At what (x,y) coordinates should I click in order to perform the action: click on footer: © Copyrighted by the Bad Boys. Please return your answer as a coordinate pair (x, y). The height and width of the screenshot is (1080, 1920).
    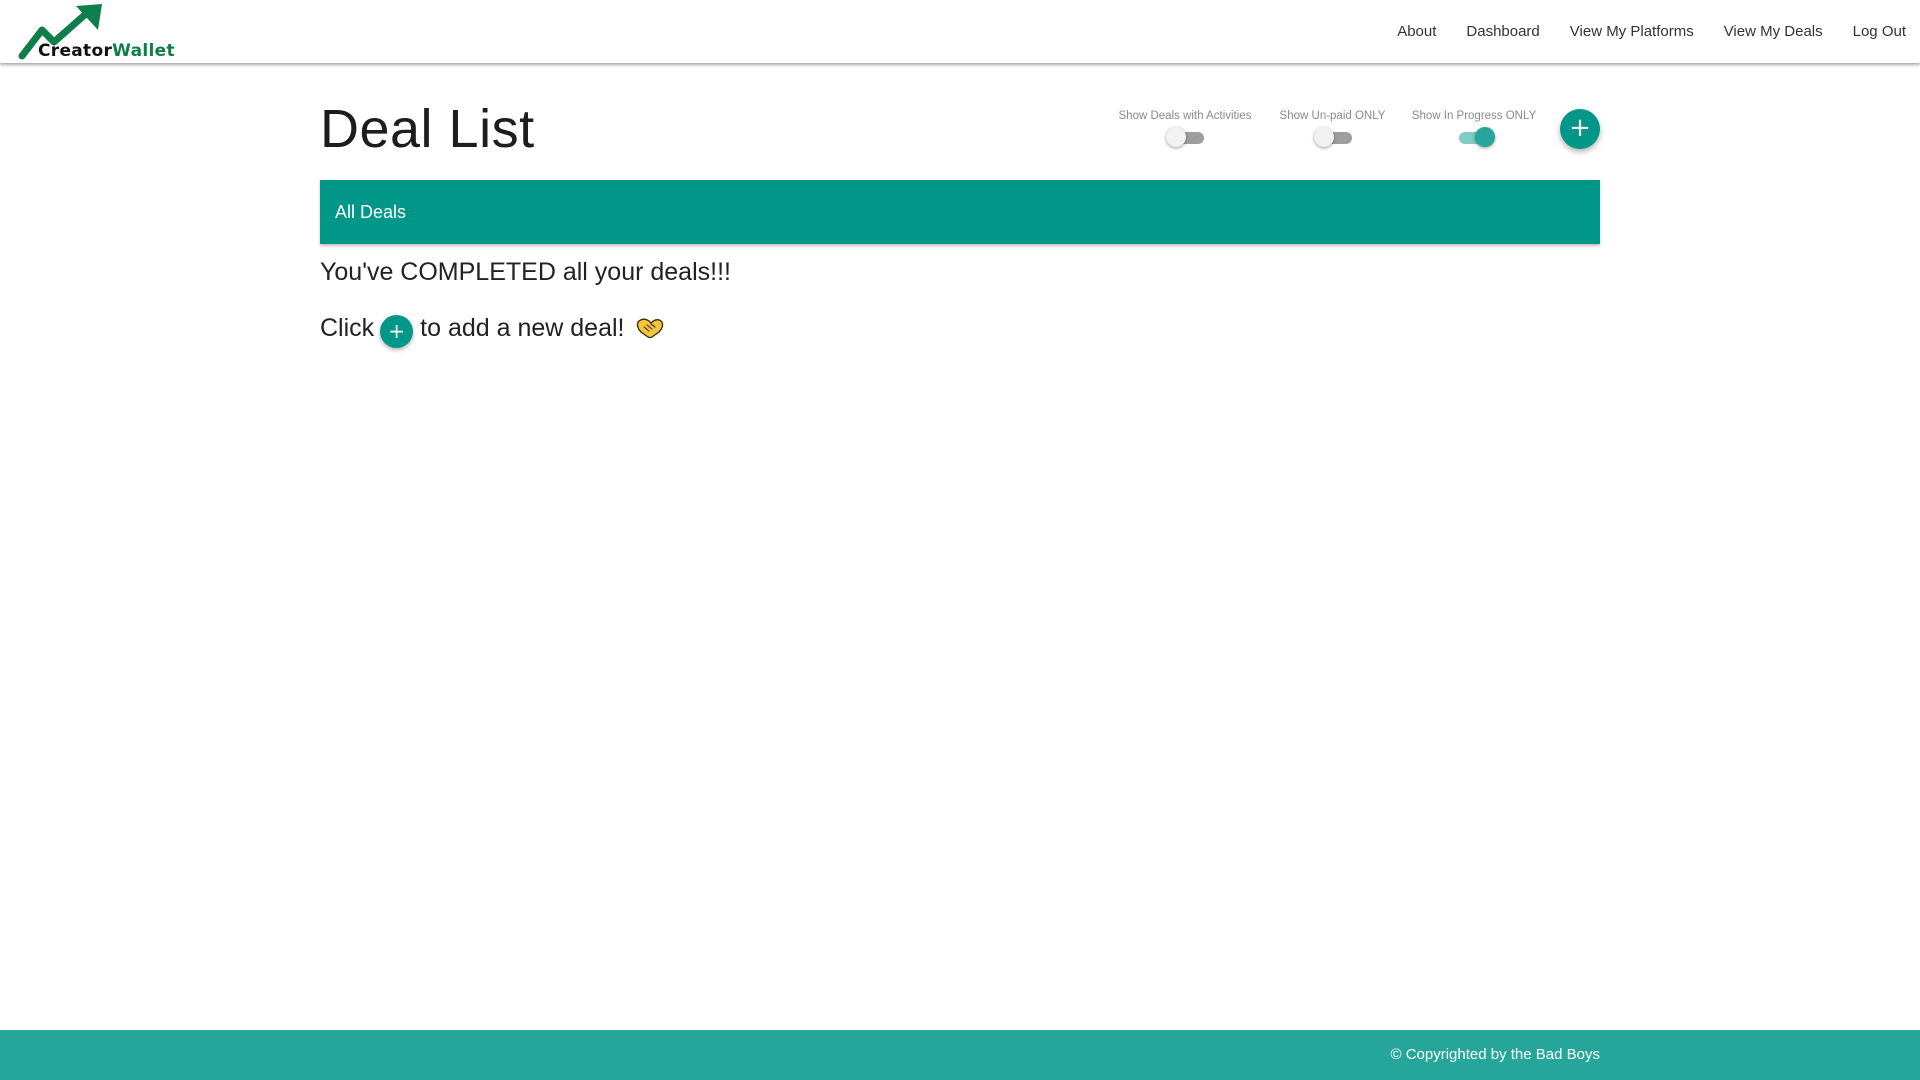
    Looking at the image, I should click on (960, 1055).